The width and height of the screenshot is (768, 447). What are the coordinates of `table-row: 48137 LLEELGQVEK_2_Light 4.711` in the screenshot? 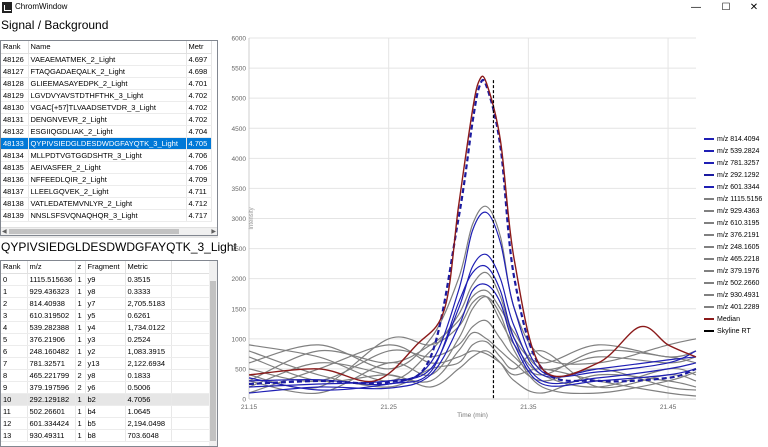 It's located at (106, 191).